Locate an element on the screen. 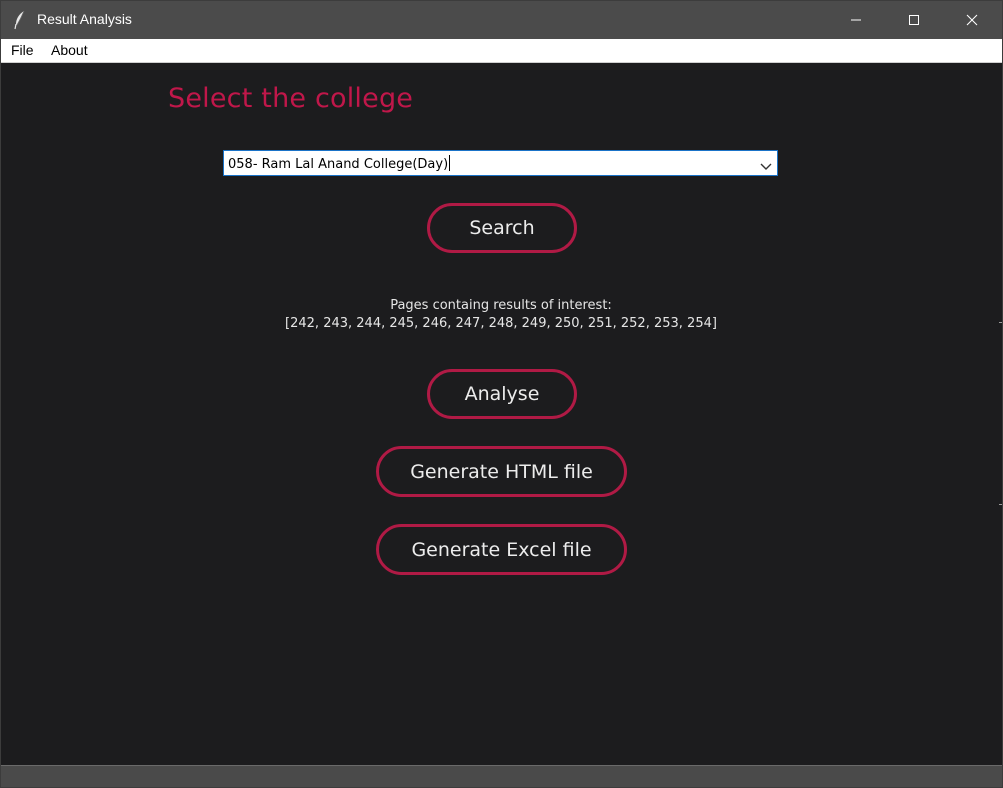 The image size is (1003, 788). close-icon is located at coordinates (972, 20).